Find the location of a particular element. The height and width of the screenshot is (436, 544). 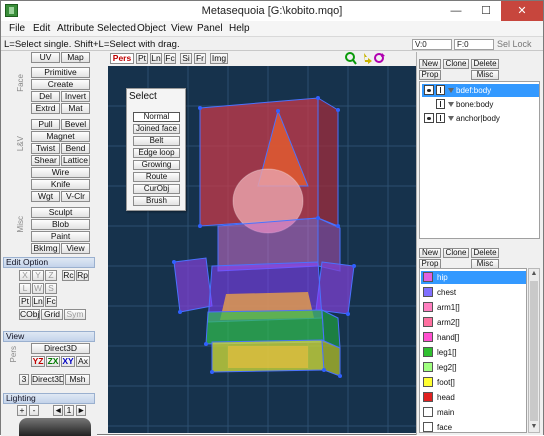

tab-img: Img is located at coordinates (219, 58).